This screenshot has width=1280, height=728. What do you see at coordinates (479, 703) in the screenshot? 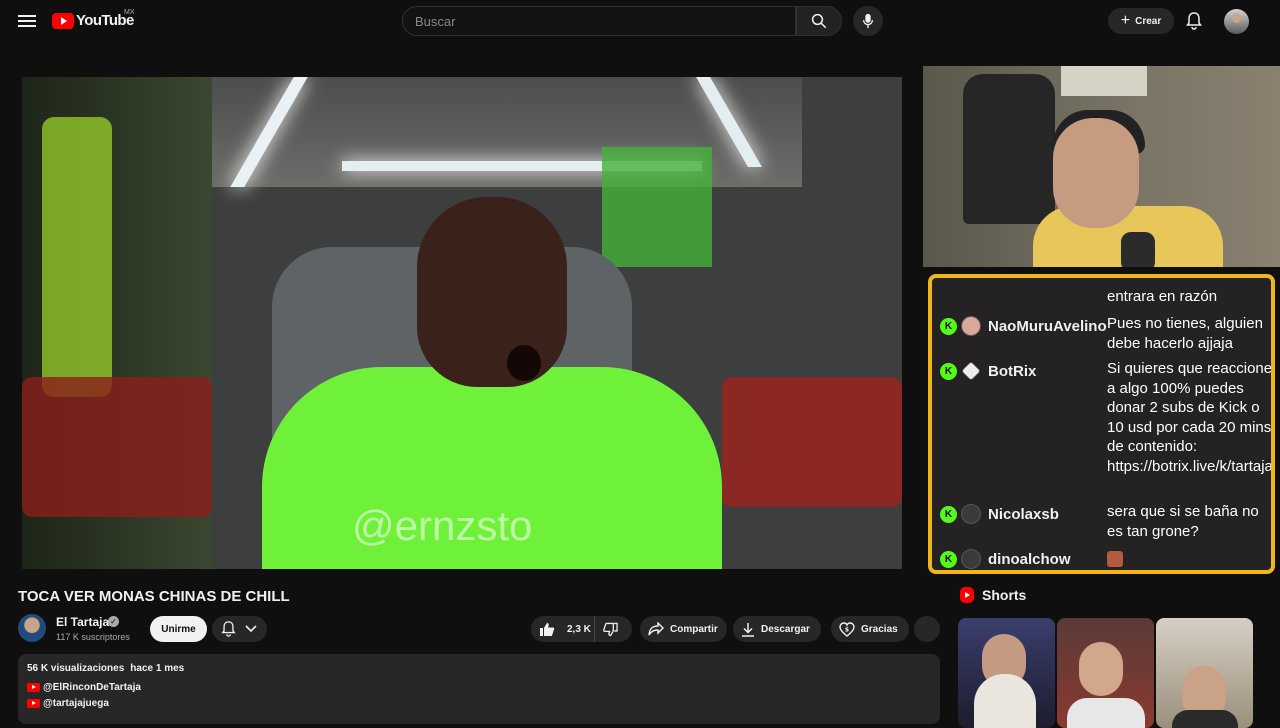
I see `description-link: @tartajajuega` at bounding box center [479, 703].